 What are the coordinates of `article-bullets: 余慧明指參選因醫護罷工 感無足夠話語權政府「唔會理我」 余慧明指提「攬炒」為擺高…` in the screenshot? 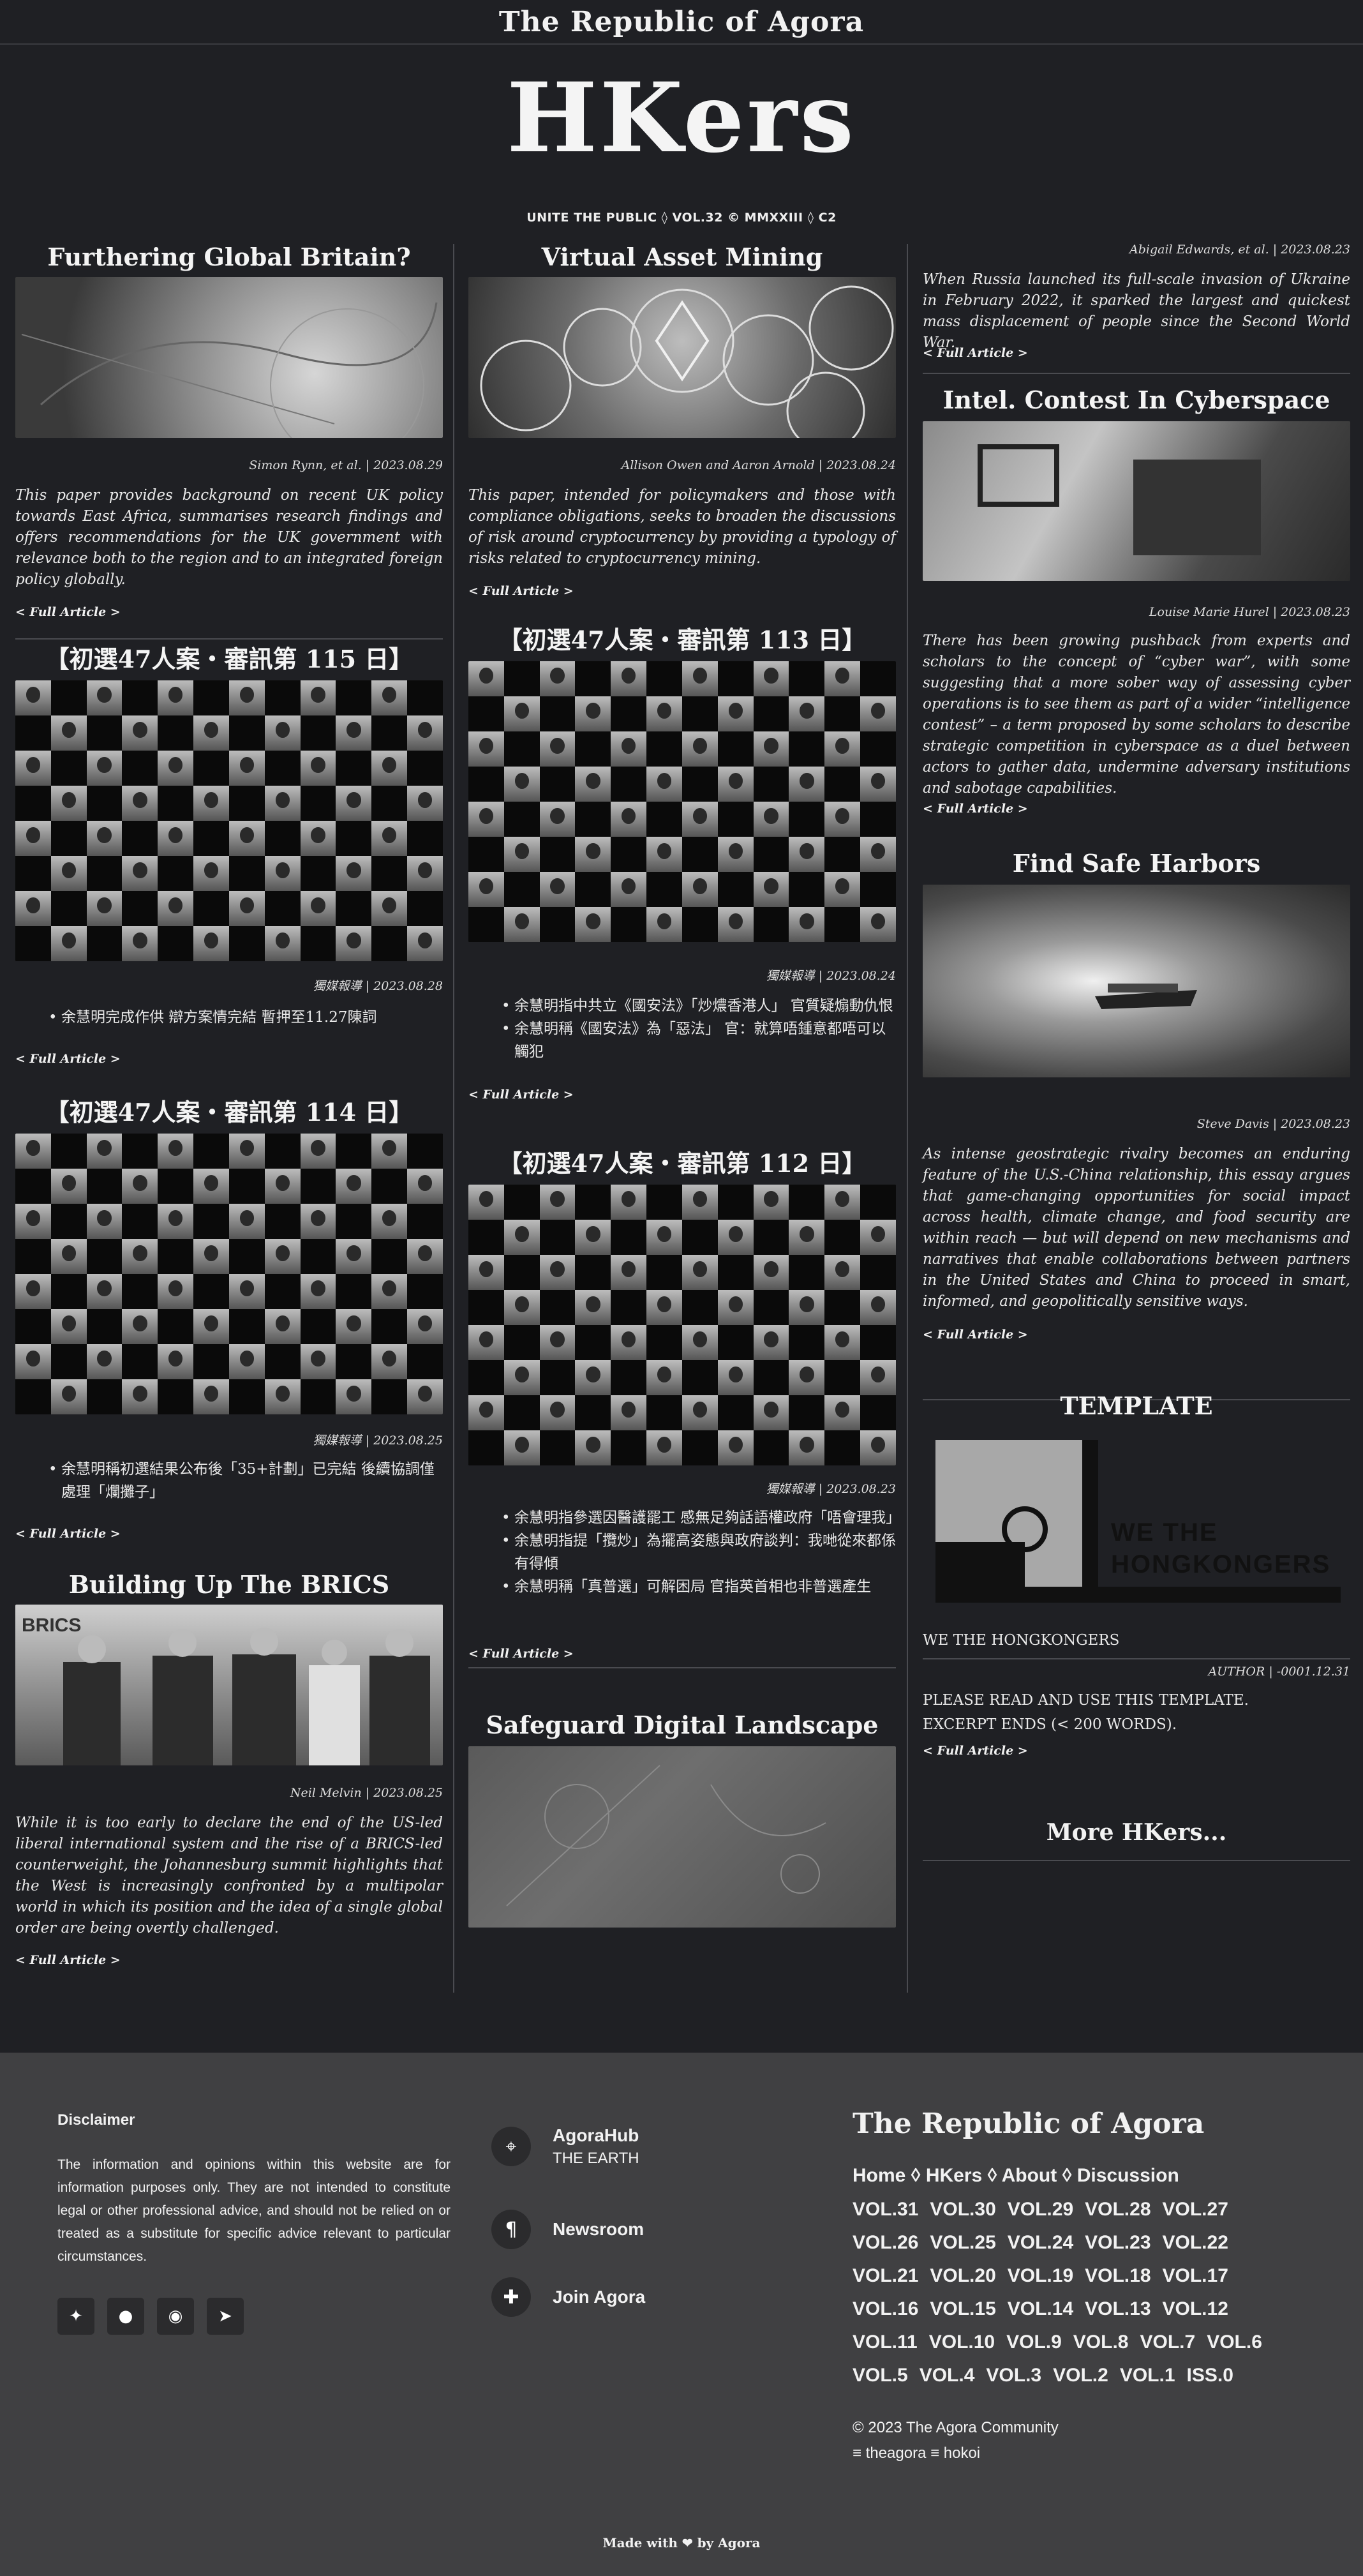 It's located at (684, 1552).